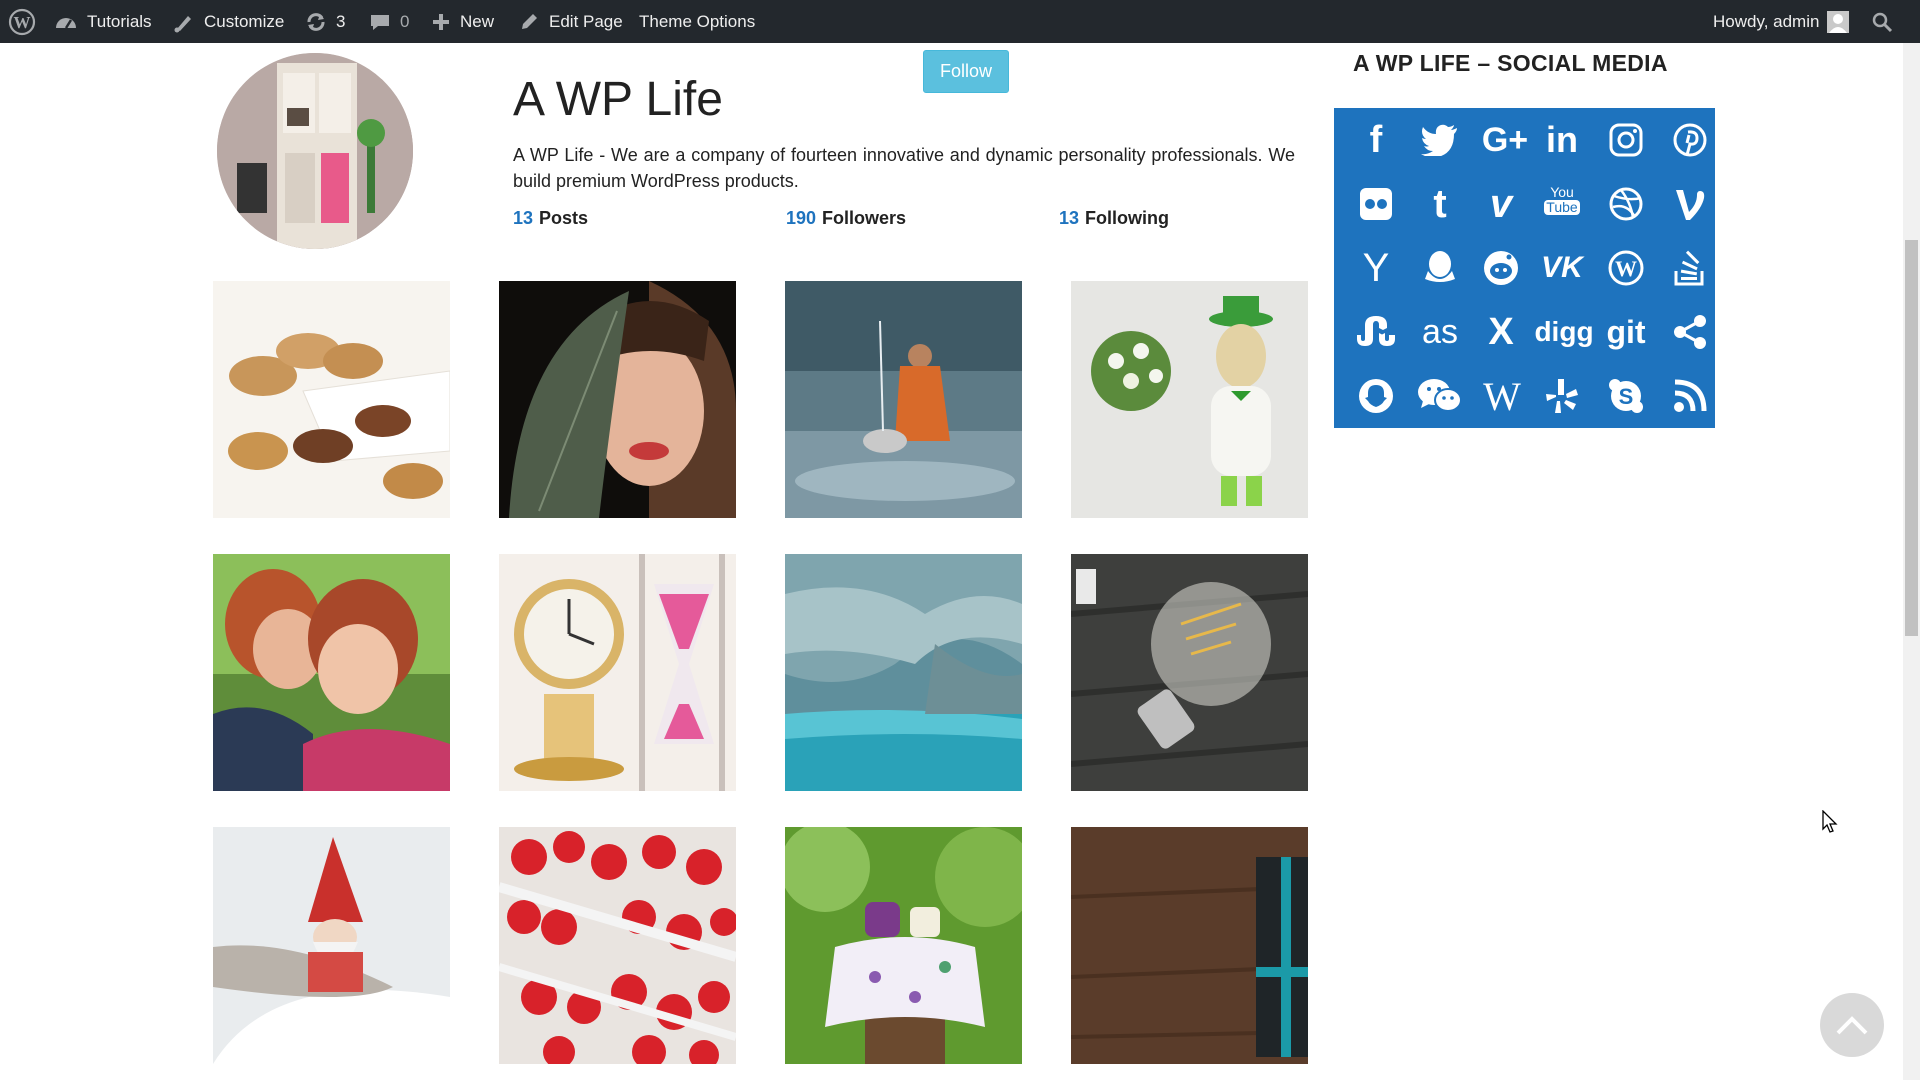 The width and height of the screenshot is (1920, 1080). I want to click on stumbleupon-icon, so click(1376, 332).